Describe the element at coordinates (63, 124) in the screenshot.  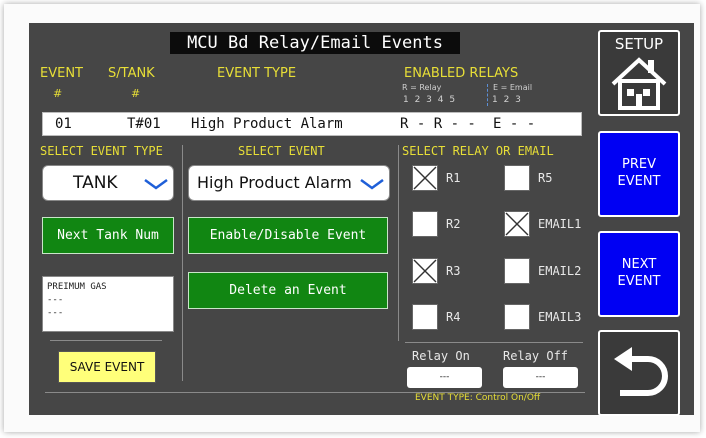
I see `event-number: 01` at that location.